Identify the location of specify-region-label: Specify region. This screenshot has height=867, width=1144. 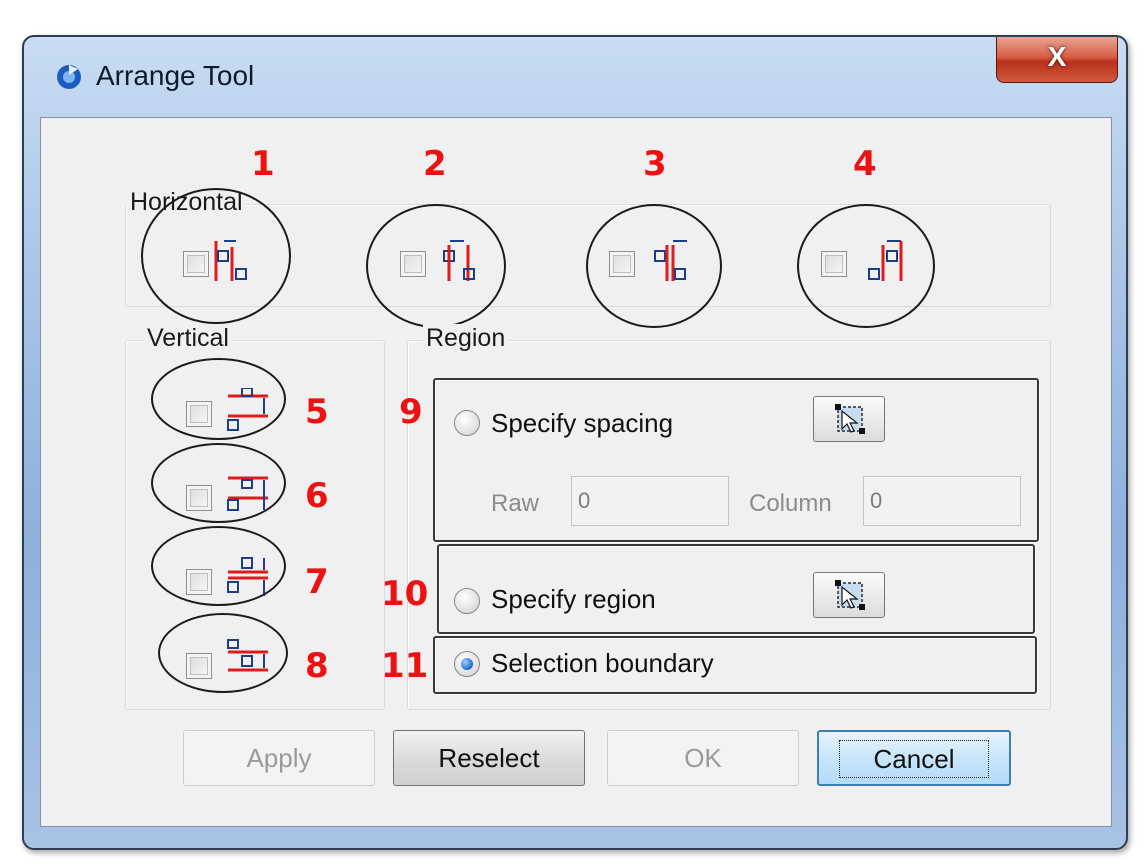
(573, 599).